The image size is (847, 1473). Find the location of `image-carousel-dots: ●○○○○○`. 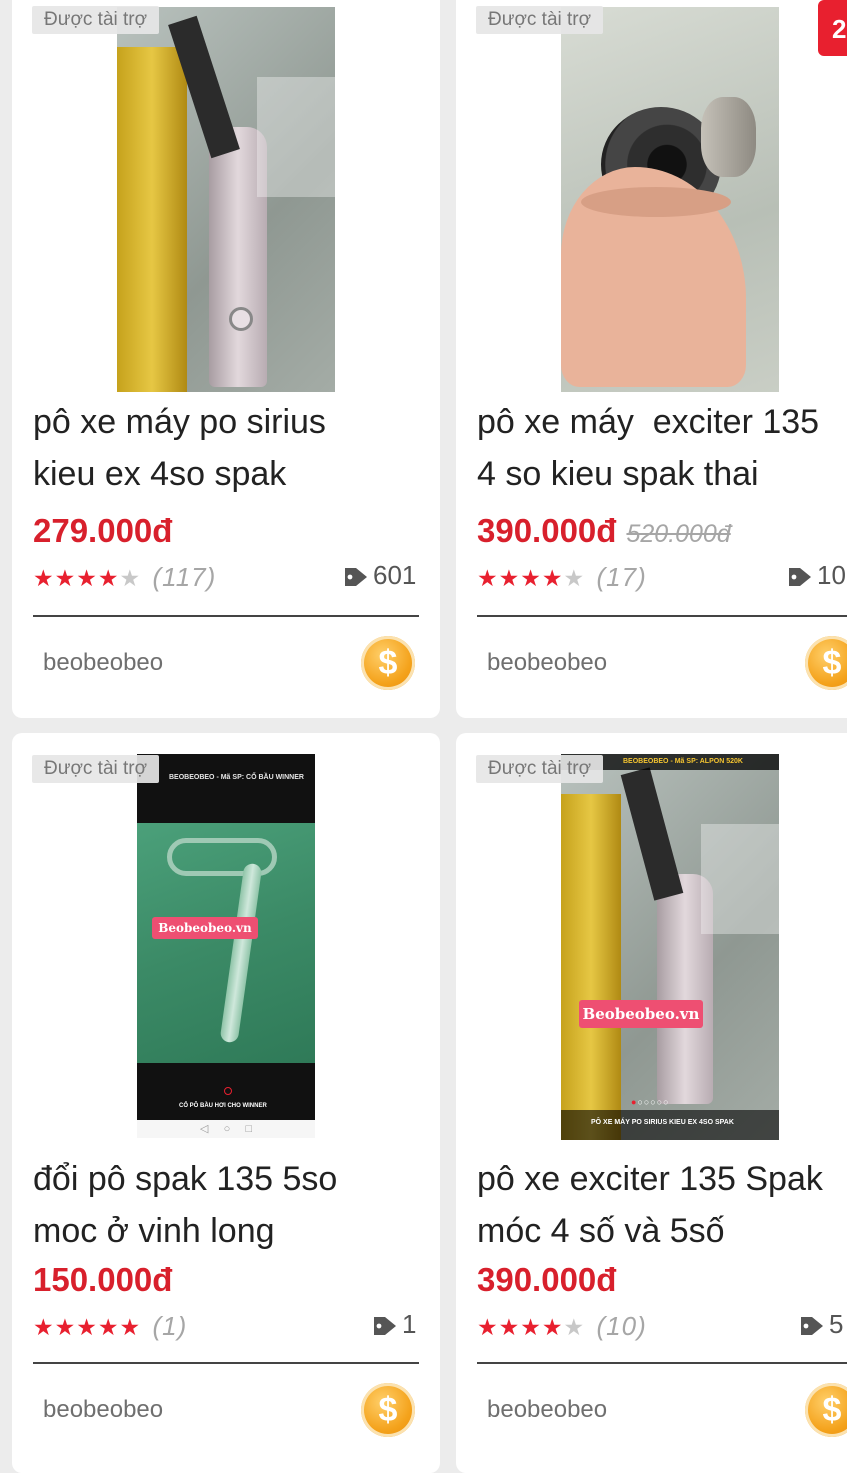

image-carousel-dots: ●○○○○○ is located at coordinates (650, 1102).